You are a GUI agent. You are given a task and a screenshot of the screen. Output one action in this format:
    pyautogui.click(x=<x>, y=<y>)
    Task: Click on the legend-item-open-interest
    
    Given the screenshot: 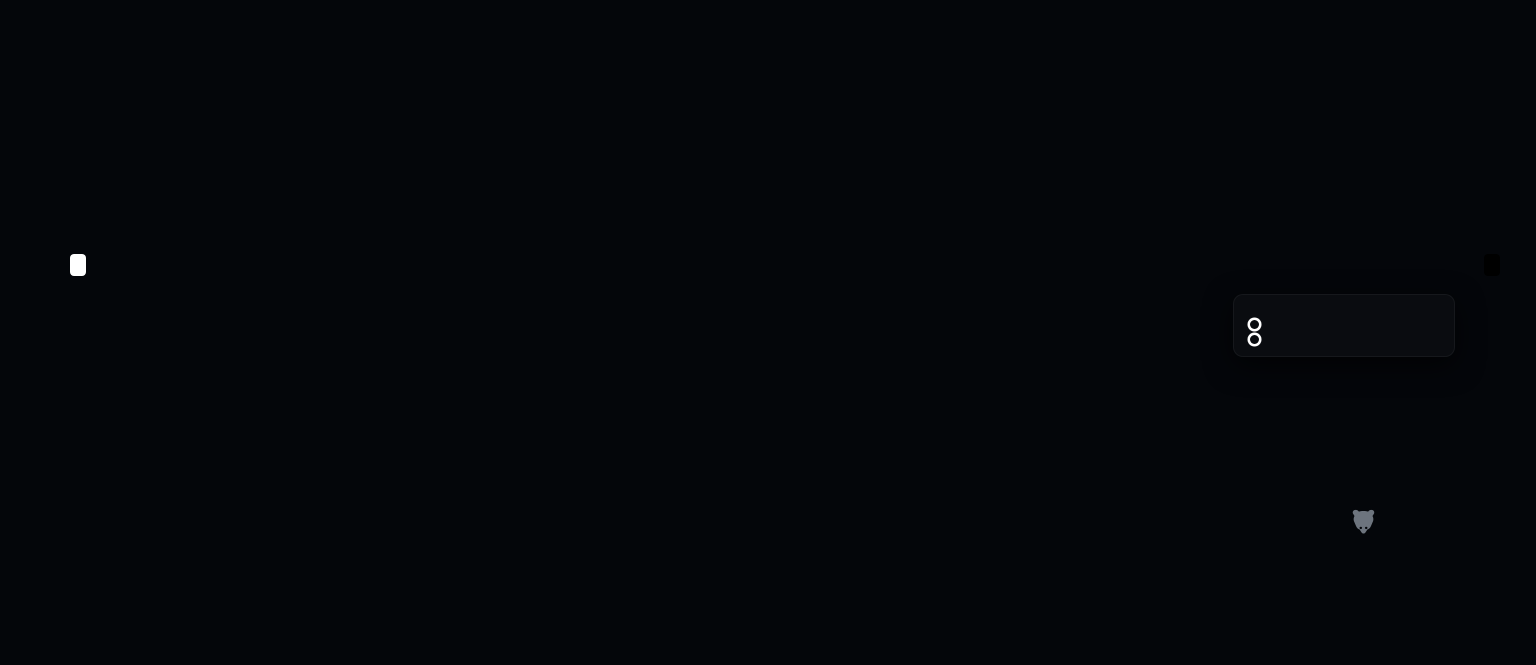 What is the action you would take?
    pyautogui.click(x=791, y=78)
    